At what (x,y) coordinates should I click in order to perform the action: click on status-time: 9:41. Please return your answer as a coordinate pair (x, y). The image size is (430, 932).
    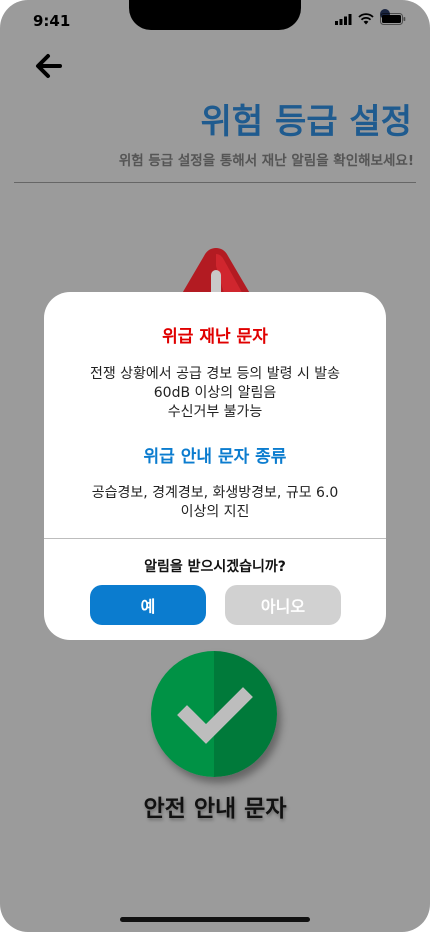
    Looking at the image, I should click on (52, 21).